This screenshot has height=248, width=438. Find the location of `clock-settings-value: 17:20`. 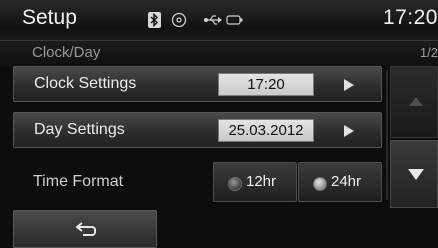

clock-settings-value: 17:20 is located at coordinates (266, 84).